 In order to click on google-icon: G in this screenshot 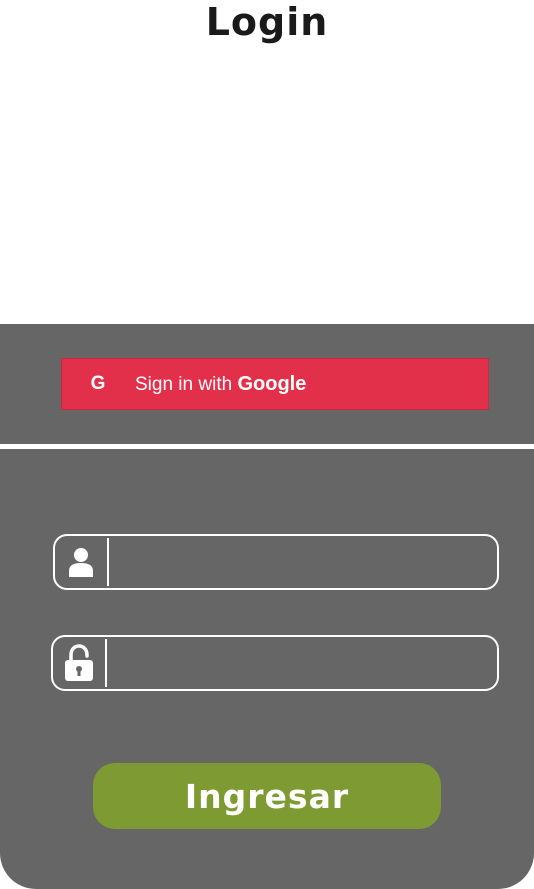, I will do `click(98, 383)`.